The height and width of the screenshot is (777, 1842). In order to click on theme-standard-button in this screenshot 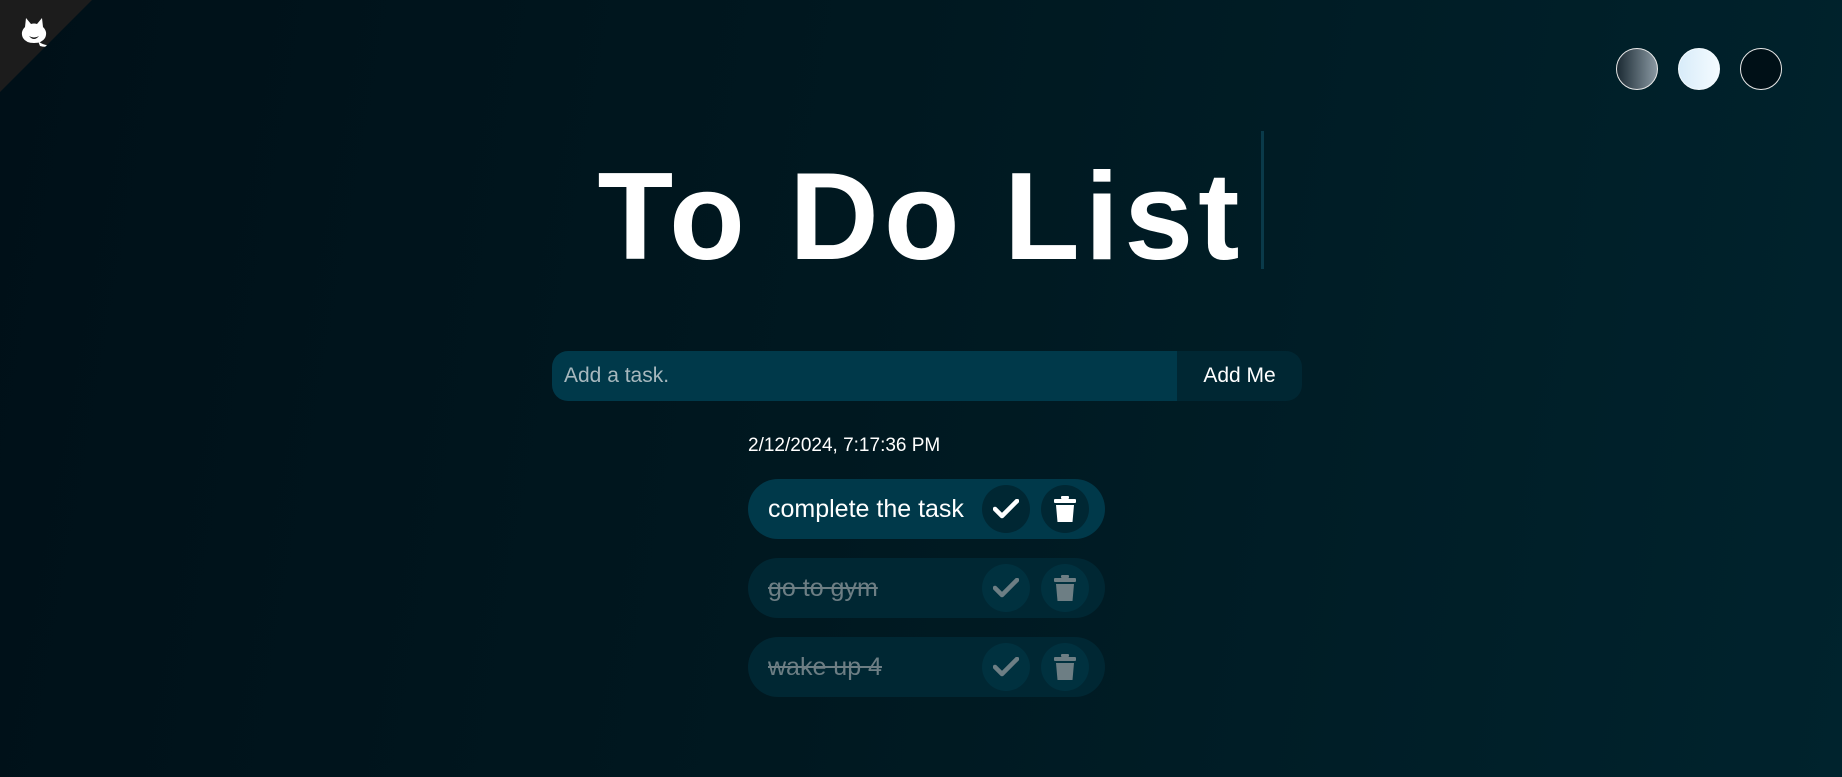, I will do `click(1637, 69)`.